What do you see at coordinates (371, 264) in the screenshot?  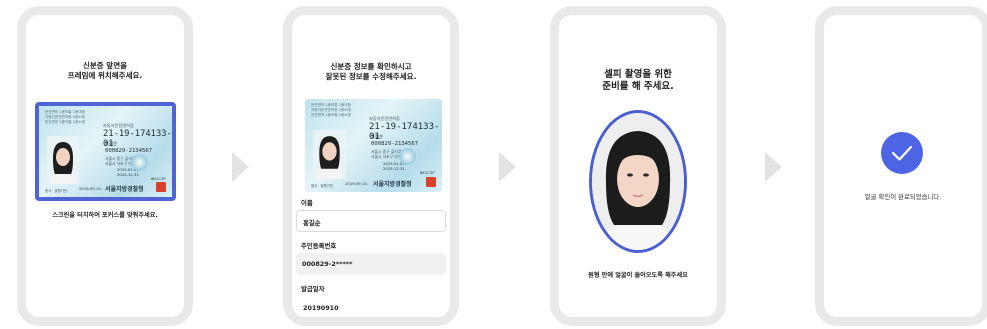 I see `rrn-field: 000829-2*****` at bounding box center [371, 264].